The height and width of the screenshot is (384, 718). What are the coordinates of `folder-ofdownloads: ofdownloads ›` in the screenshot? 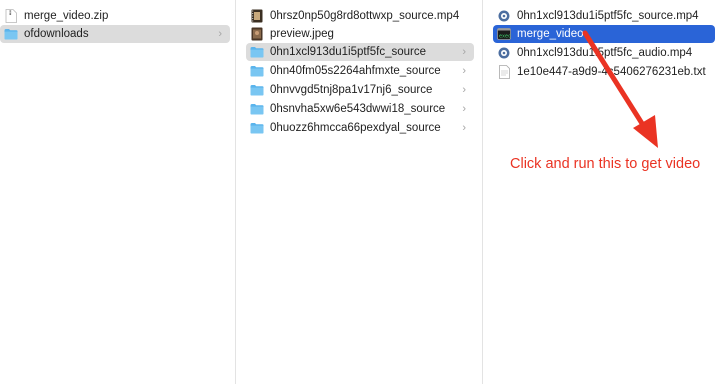 It's located at (115, 34).